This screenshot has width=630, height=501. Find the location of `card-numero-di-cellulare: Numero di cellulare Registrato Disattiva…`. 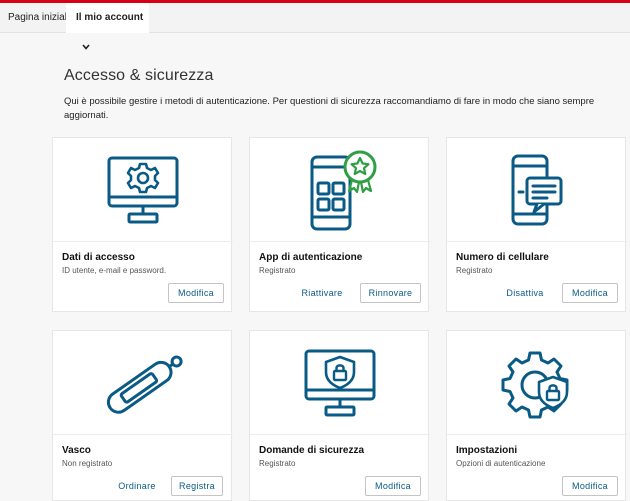

card-numero-di-cellulare: Numero di cellulare Registrato Disattiva… is located at coordinates (536, 224).